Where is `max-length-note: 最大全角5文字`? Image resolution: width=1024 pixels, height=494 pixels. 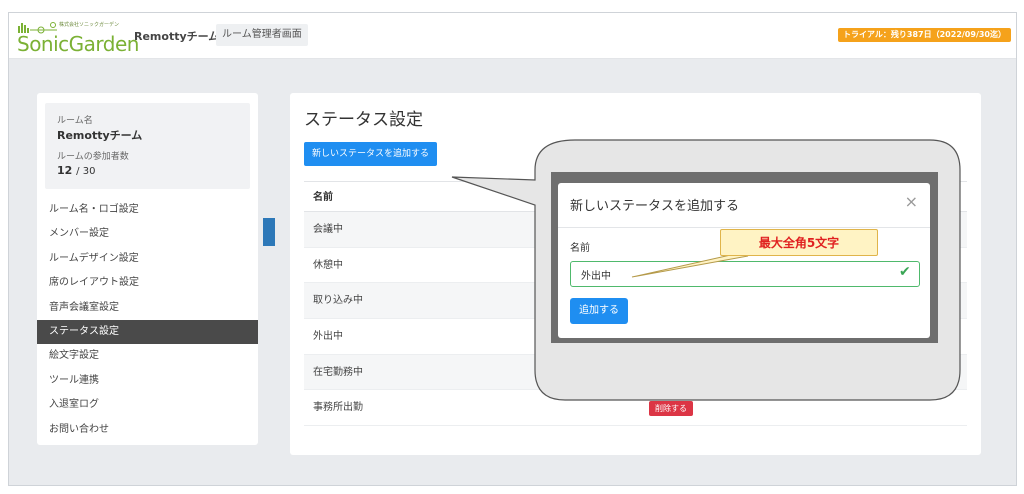 max-length-note: 最大全角5文字 is located at coordinates (799, 242).